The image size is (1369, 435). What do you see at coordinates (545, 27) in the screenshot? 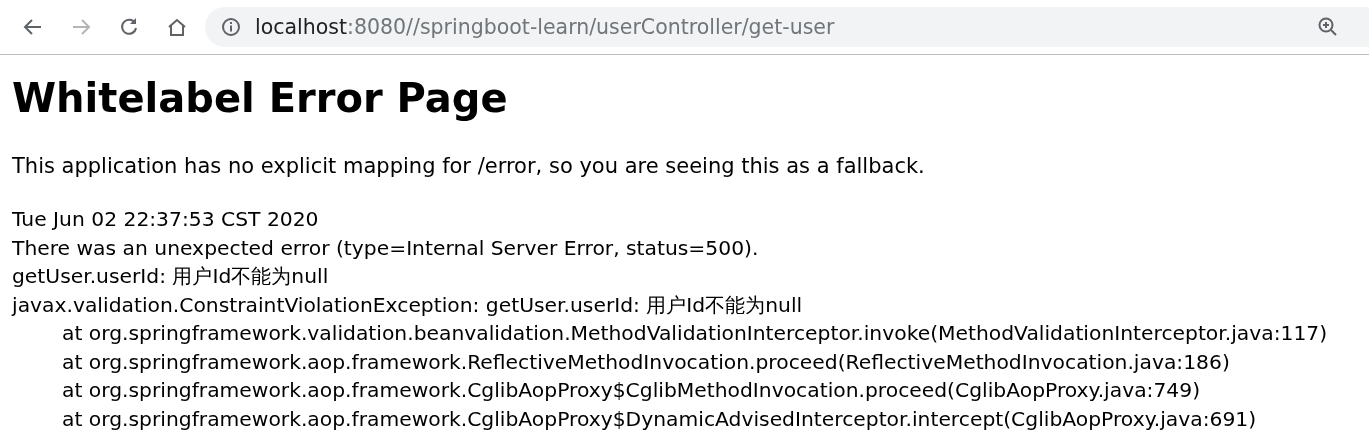
I see `url-text: localhost:8080//springboot-learn/userController/get-user` at bounding box center [545, 27].